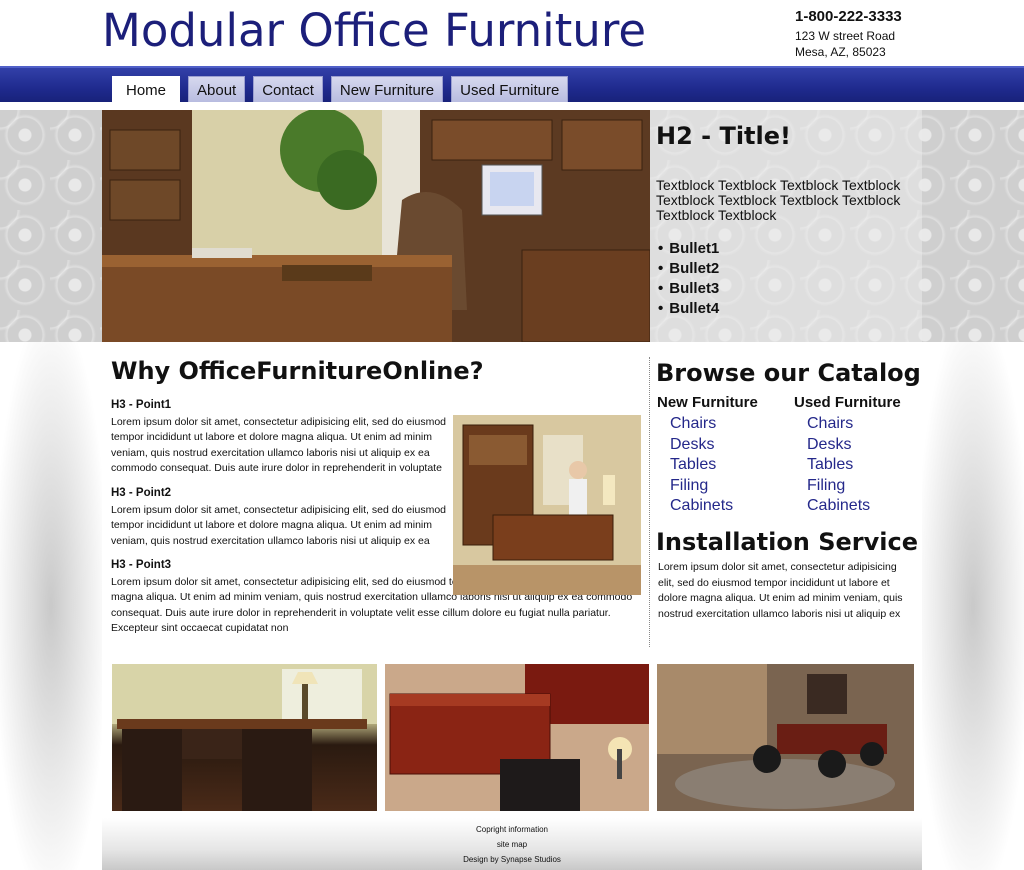  I want to click on desk-illustration, so click(244, 737).